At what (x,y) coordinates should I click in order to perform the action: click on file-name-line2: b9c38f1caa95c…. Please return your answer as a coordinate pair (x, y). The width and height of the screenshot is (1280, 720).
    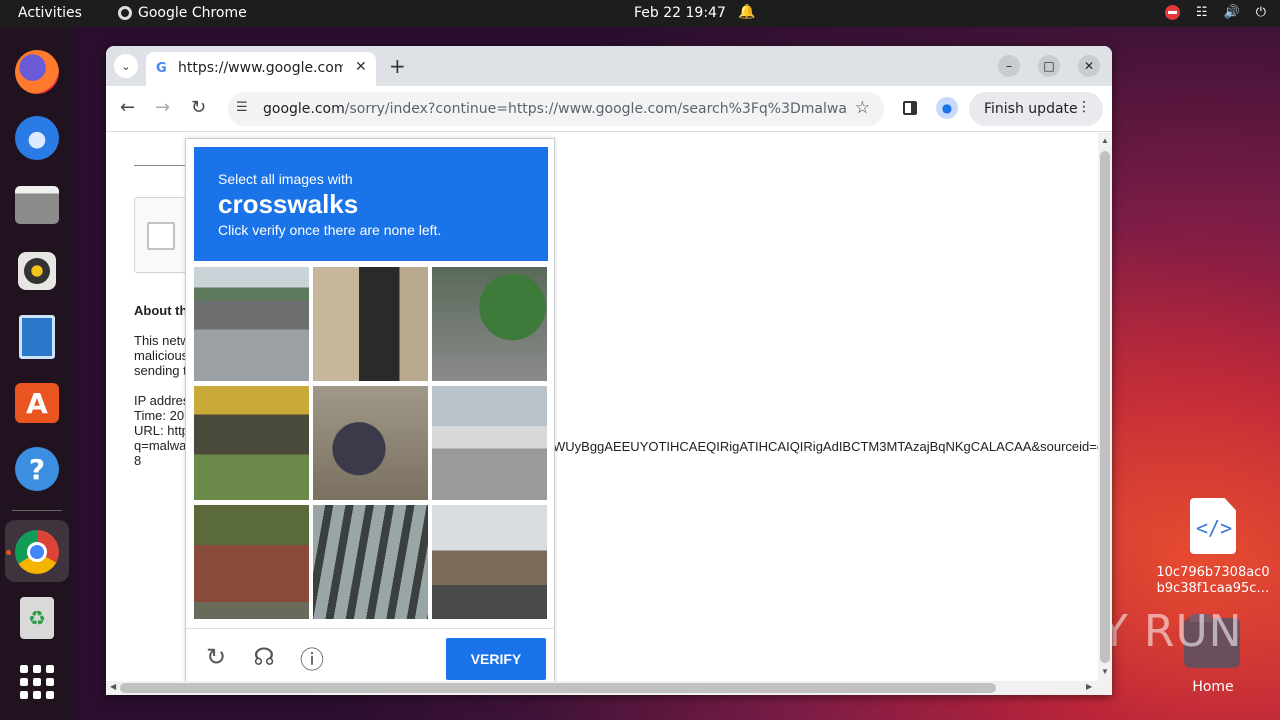
    Looking at the image, I should click on (1213, 588).